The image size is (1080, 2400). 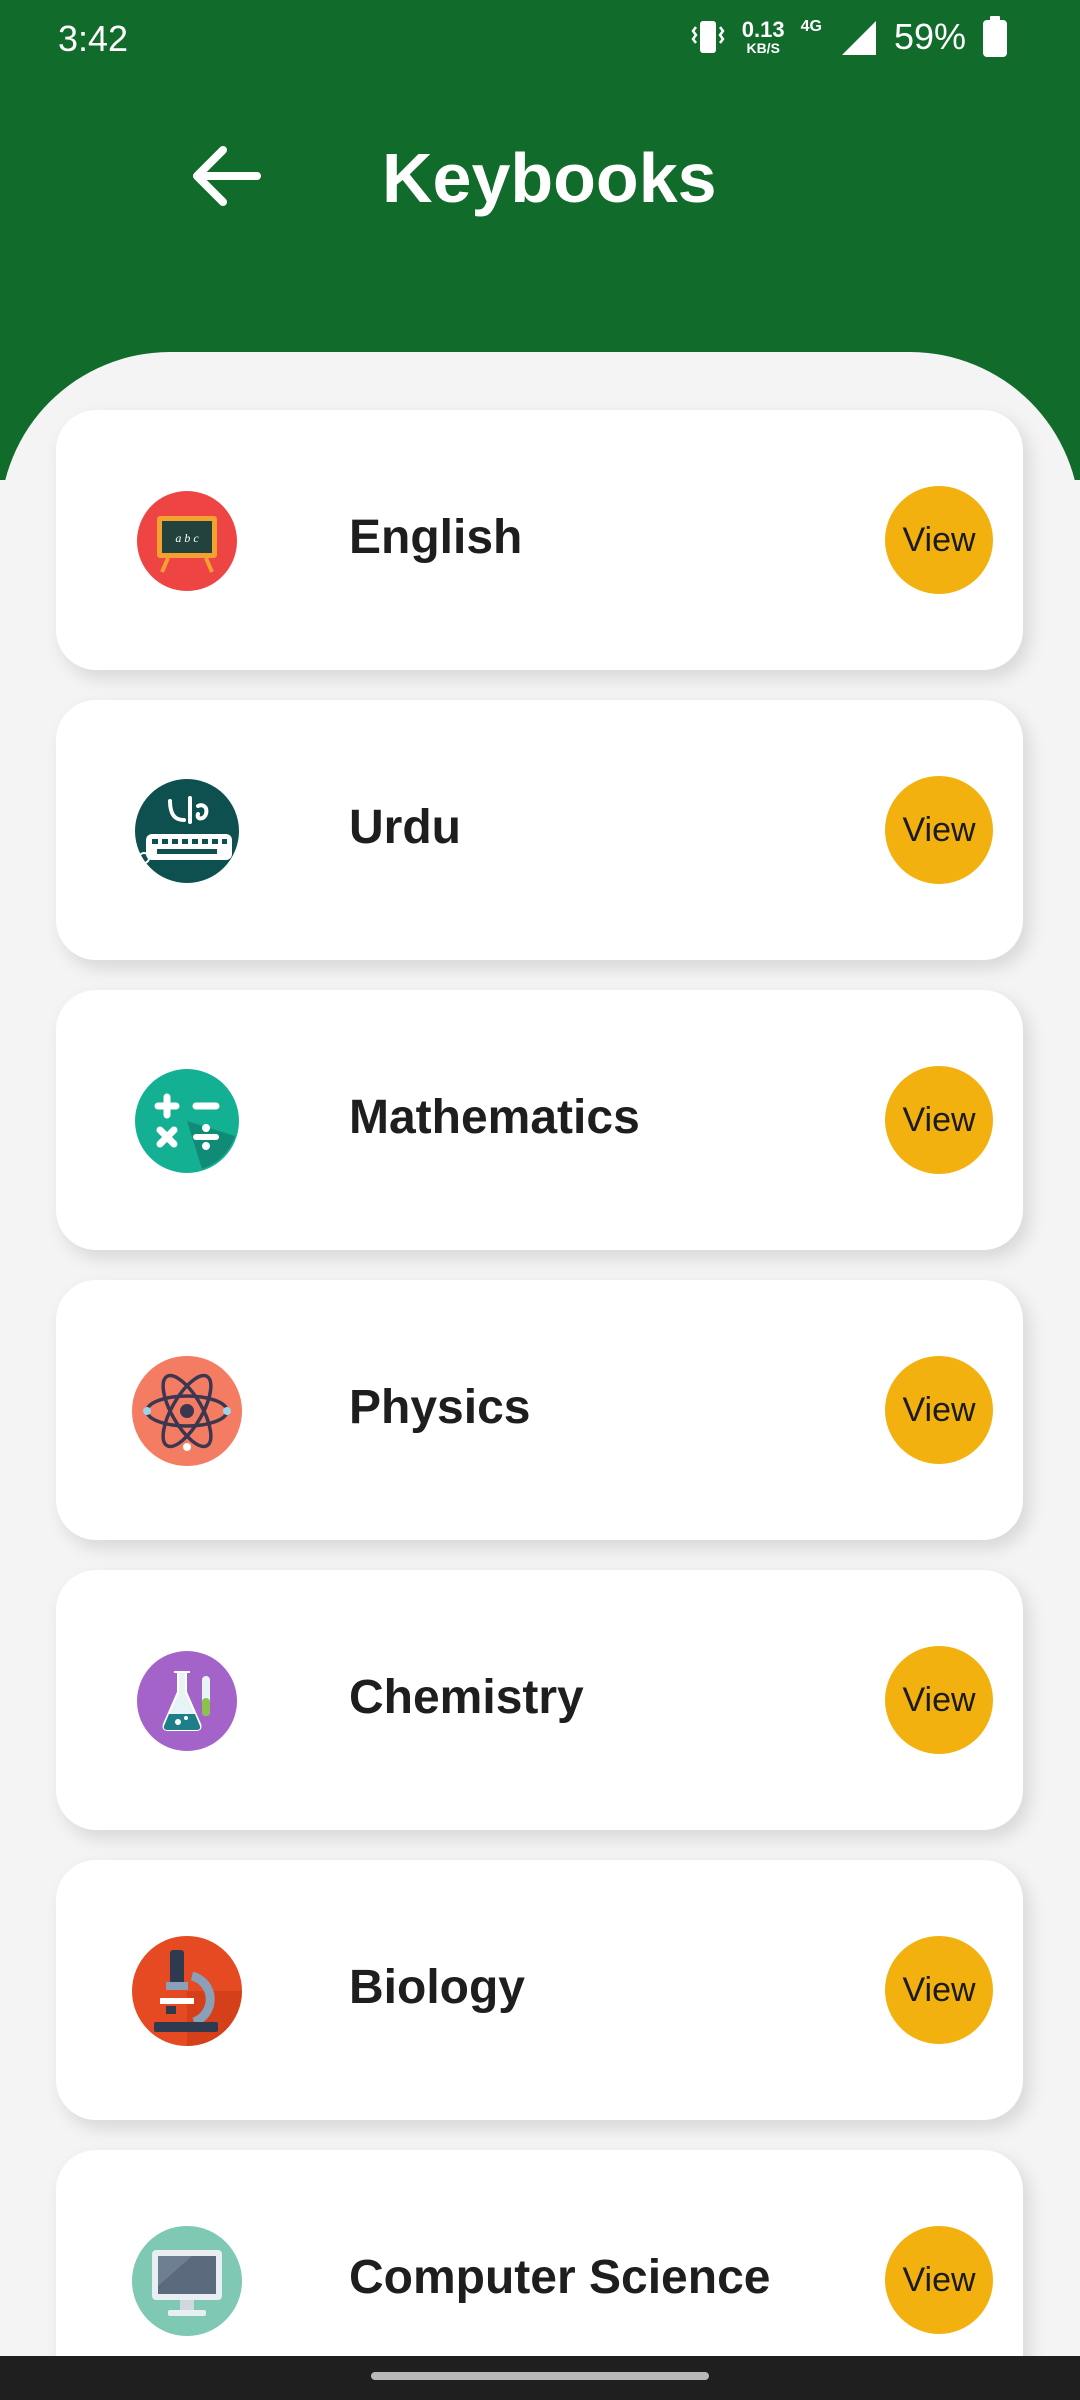 I want to click on battery-icon, so click(x=995, y=36).